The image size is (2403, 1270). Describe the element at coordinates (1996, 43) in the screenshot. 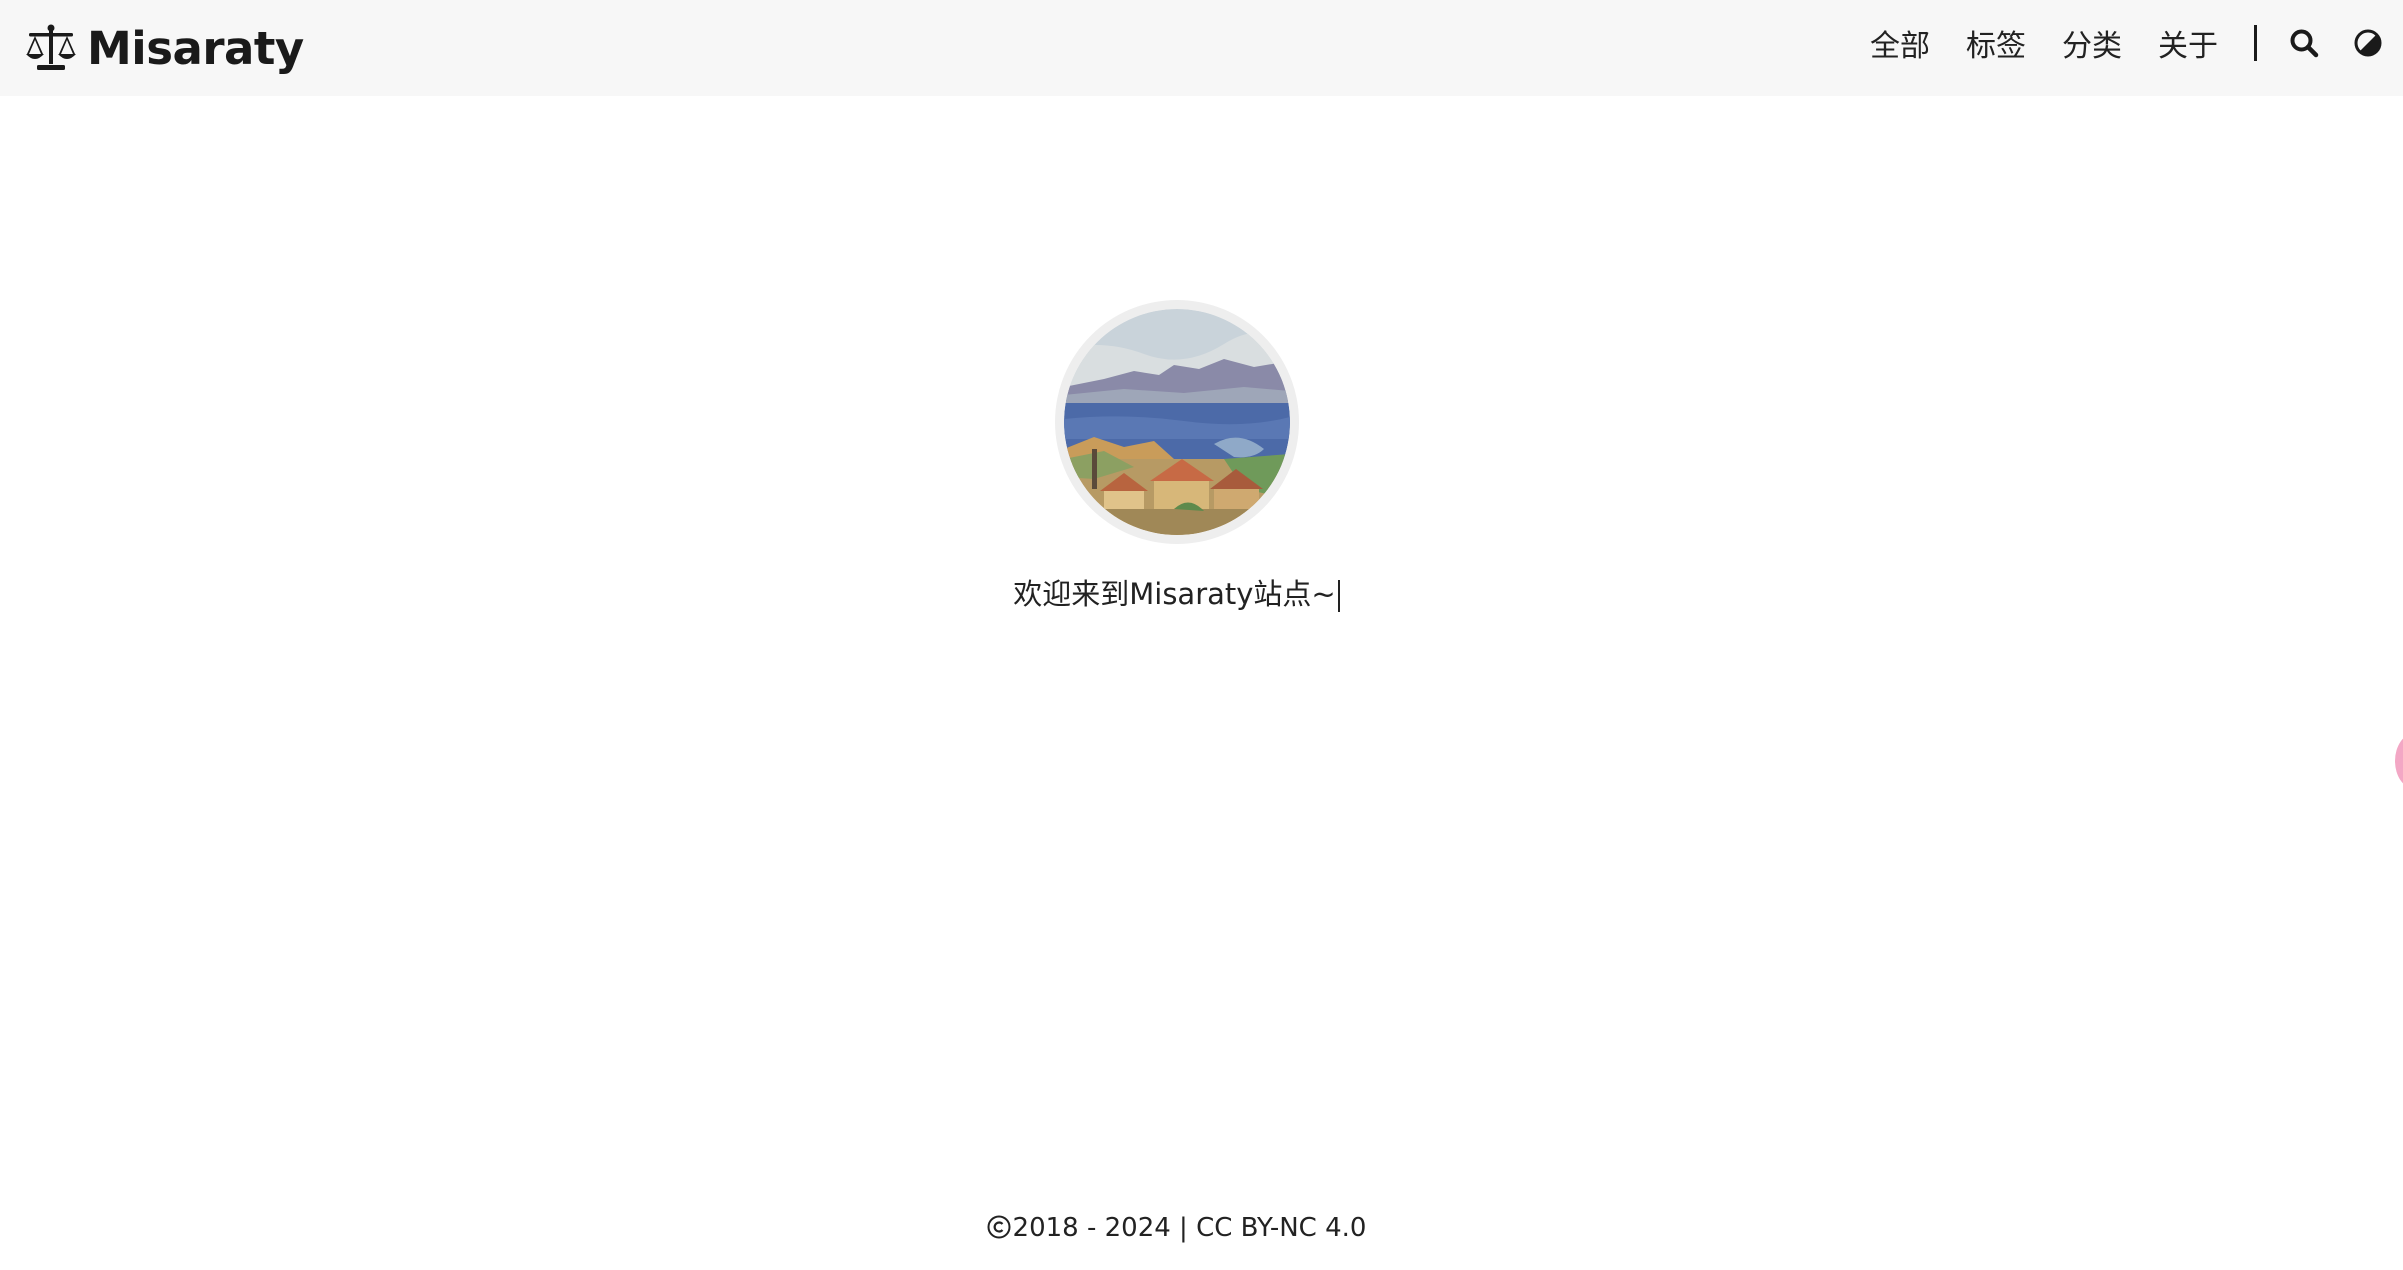

I see `nav-item-tags: 标签` at that location.